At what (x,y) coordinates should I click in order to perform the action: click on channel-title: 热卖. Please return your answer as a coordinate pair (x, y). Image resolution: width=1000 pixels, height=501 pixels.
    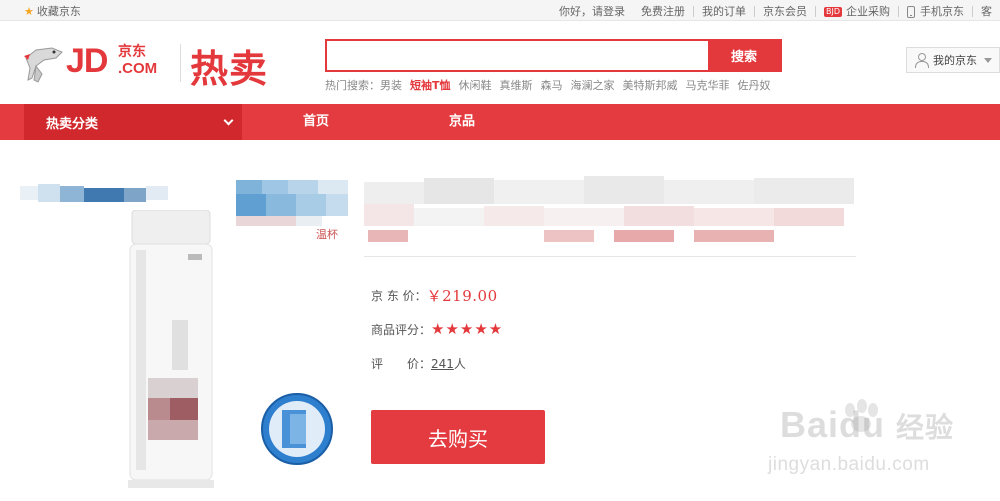
    Looking at the image, I should click on (229, 69).